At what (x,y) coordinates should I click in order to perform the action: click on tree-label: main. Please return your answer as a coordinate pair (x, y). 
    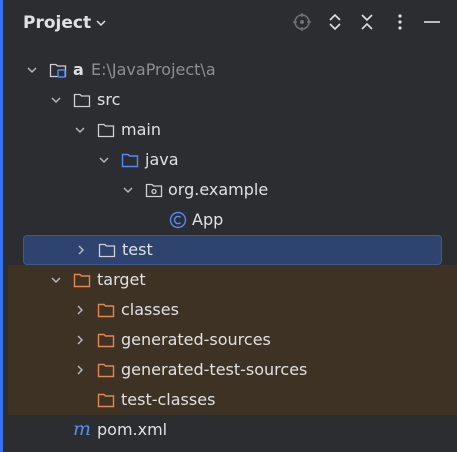
    Looking at the image, I should click on (141, 129).